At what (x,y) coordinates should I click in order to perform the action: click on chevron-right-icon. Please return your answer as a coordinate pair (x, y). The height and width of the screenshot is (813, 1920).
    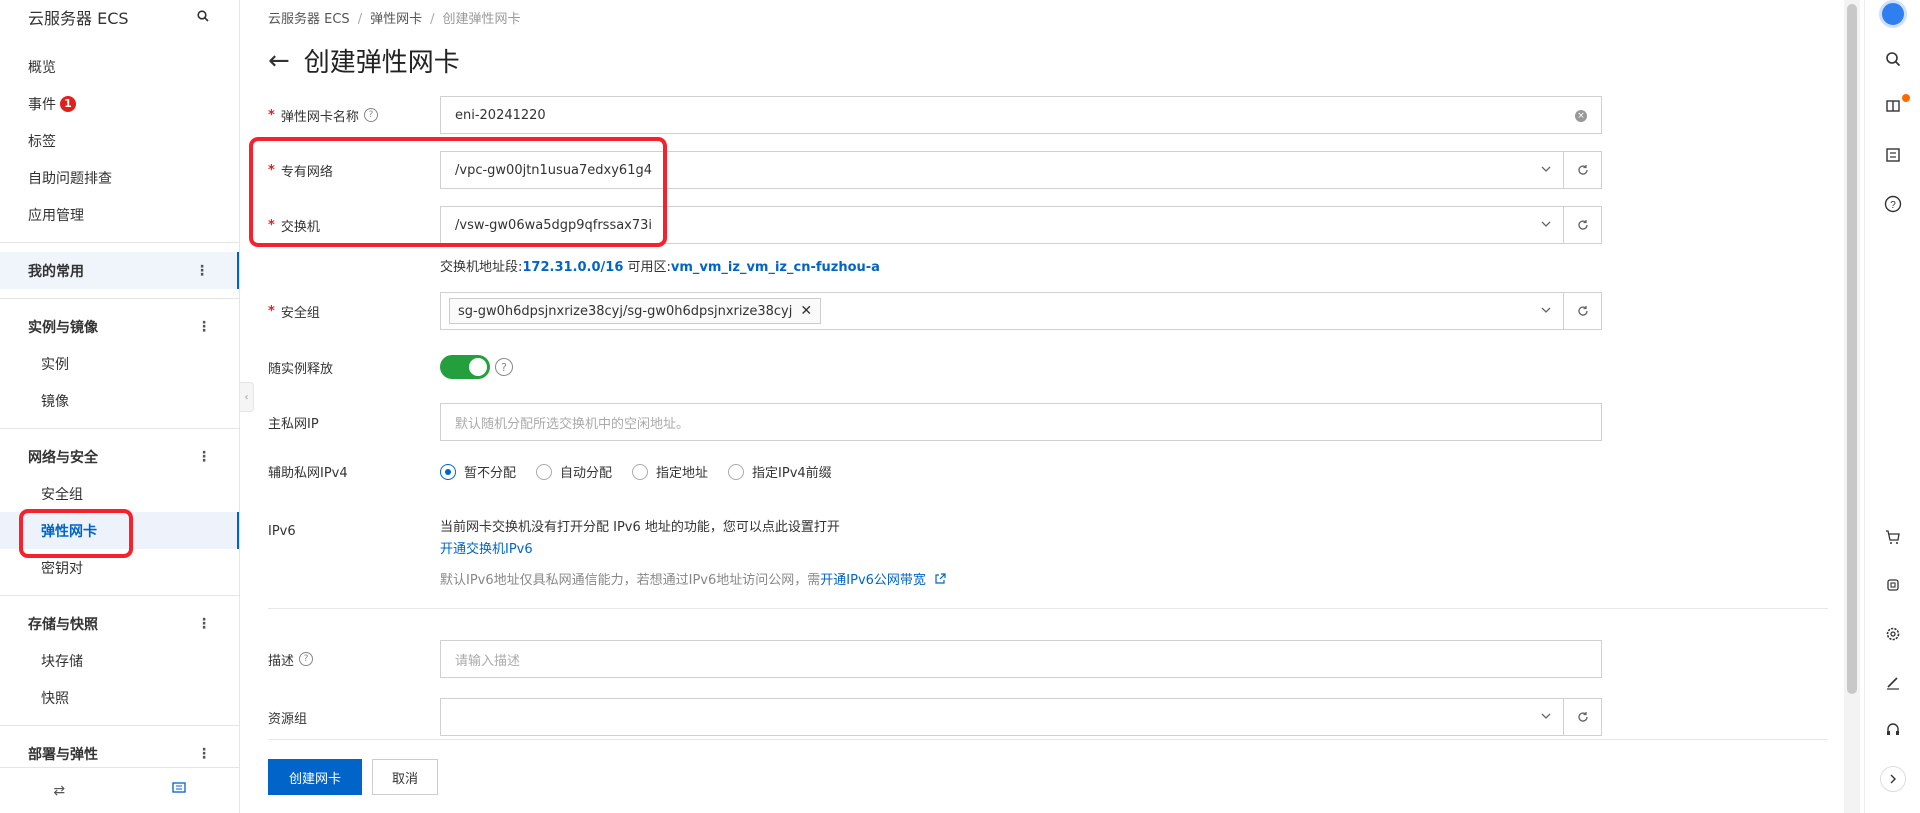
    Looking at the image, I should click on (1893, 779).